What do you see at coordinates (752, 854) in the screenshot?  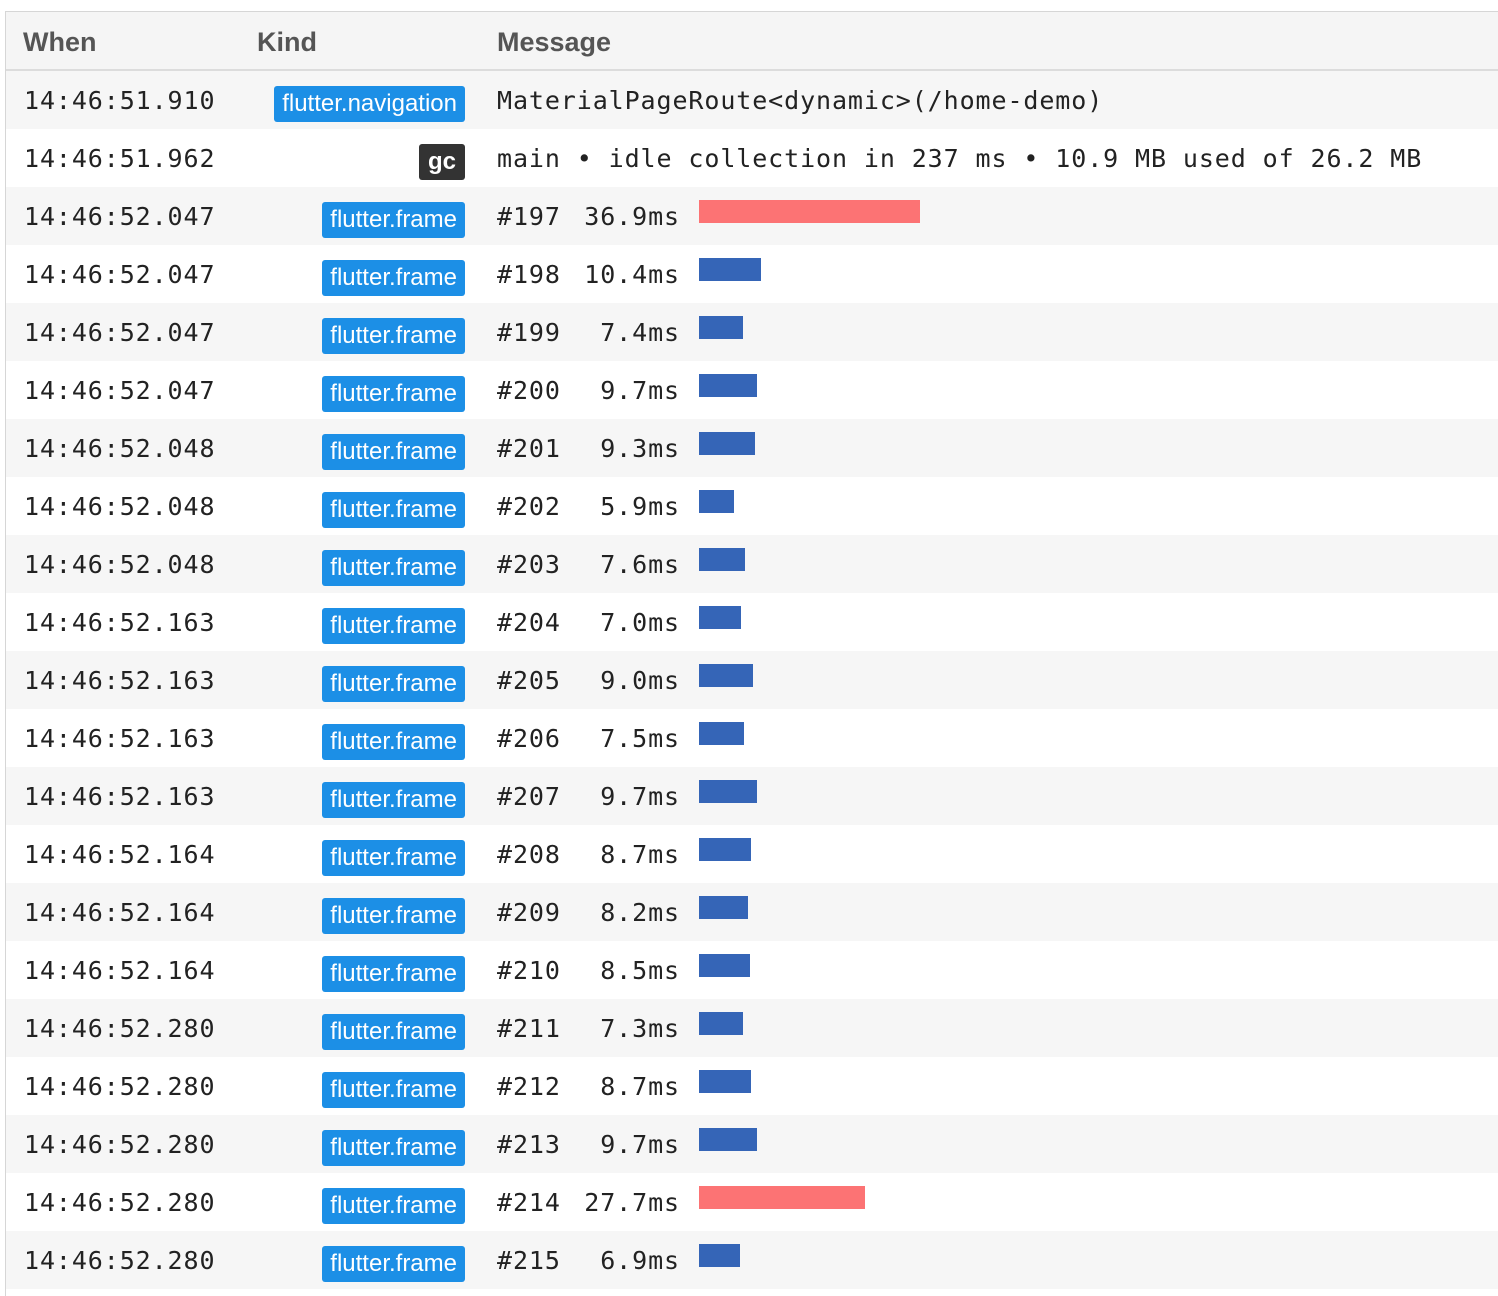 I see `table-row: 14:46:52.164 flutter.frame #208 8.7ms` at bounding box center [752, 854].